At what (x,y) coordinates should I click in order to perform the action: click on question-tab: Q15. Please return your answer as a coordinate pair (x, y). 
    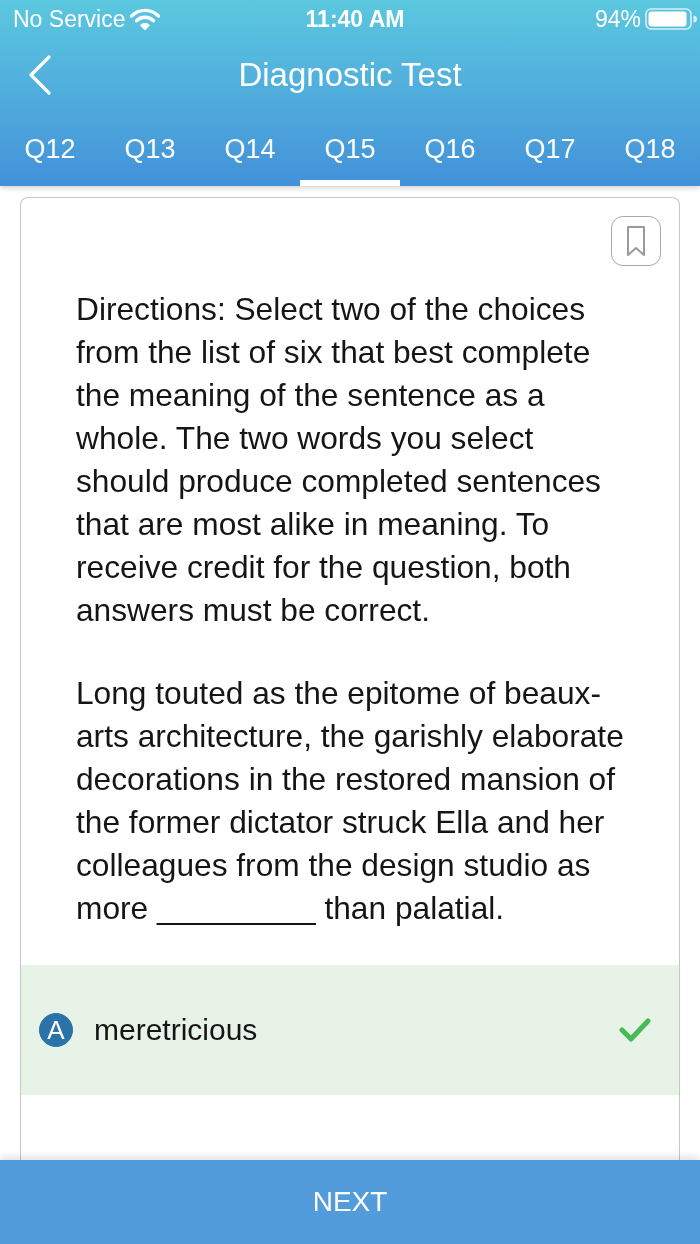
    Looking at the image, I should click on (350, 149).